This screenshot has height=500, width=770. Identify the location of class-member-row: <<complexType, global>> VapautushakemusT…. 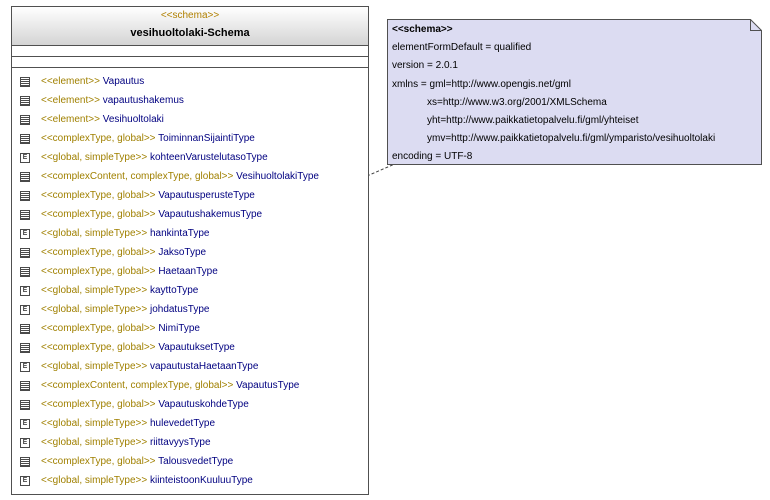
(190, 215).